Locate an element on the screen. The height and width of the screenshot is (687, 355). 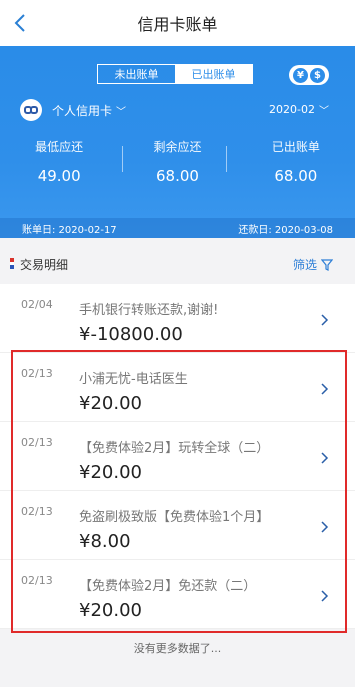
transaction-amount: ¥8.00 is located at coordinates (105, 541).